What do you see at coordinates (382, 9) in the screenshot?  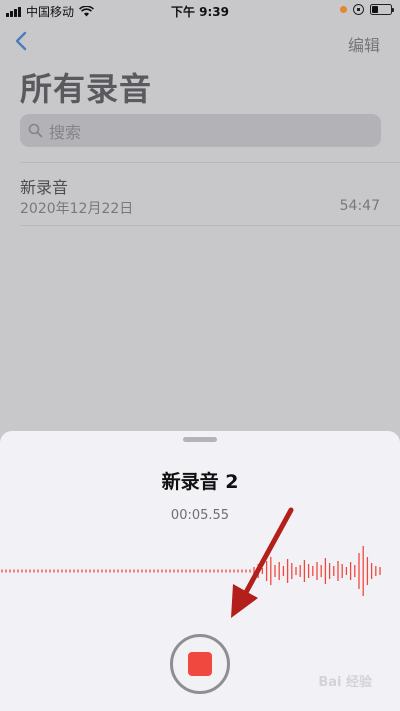 I see `battery-icon` at bounding box center [382, 9].